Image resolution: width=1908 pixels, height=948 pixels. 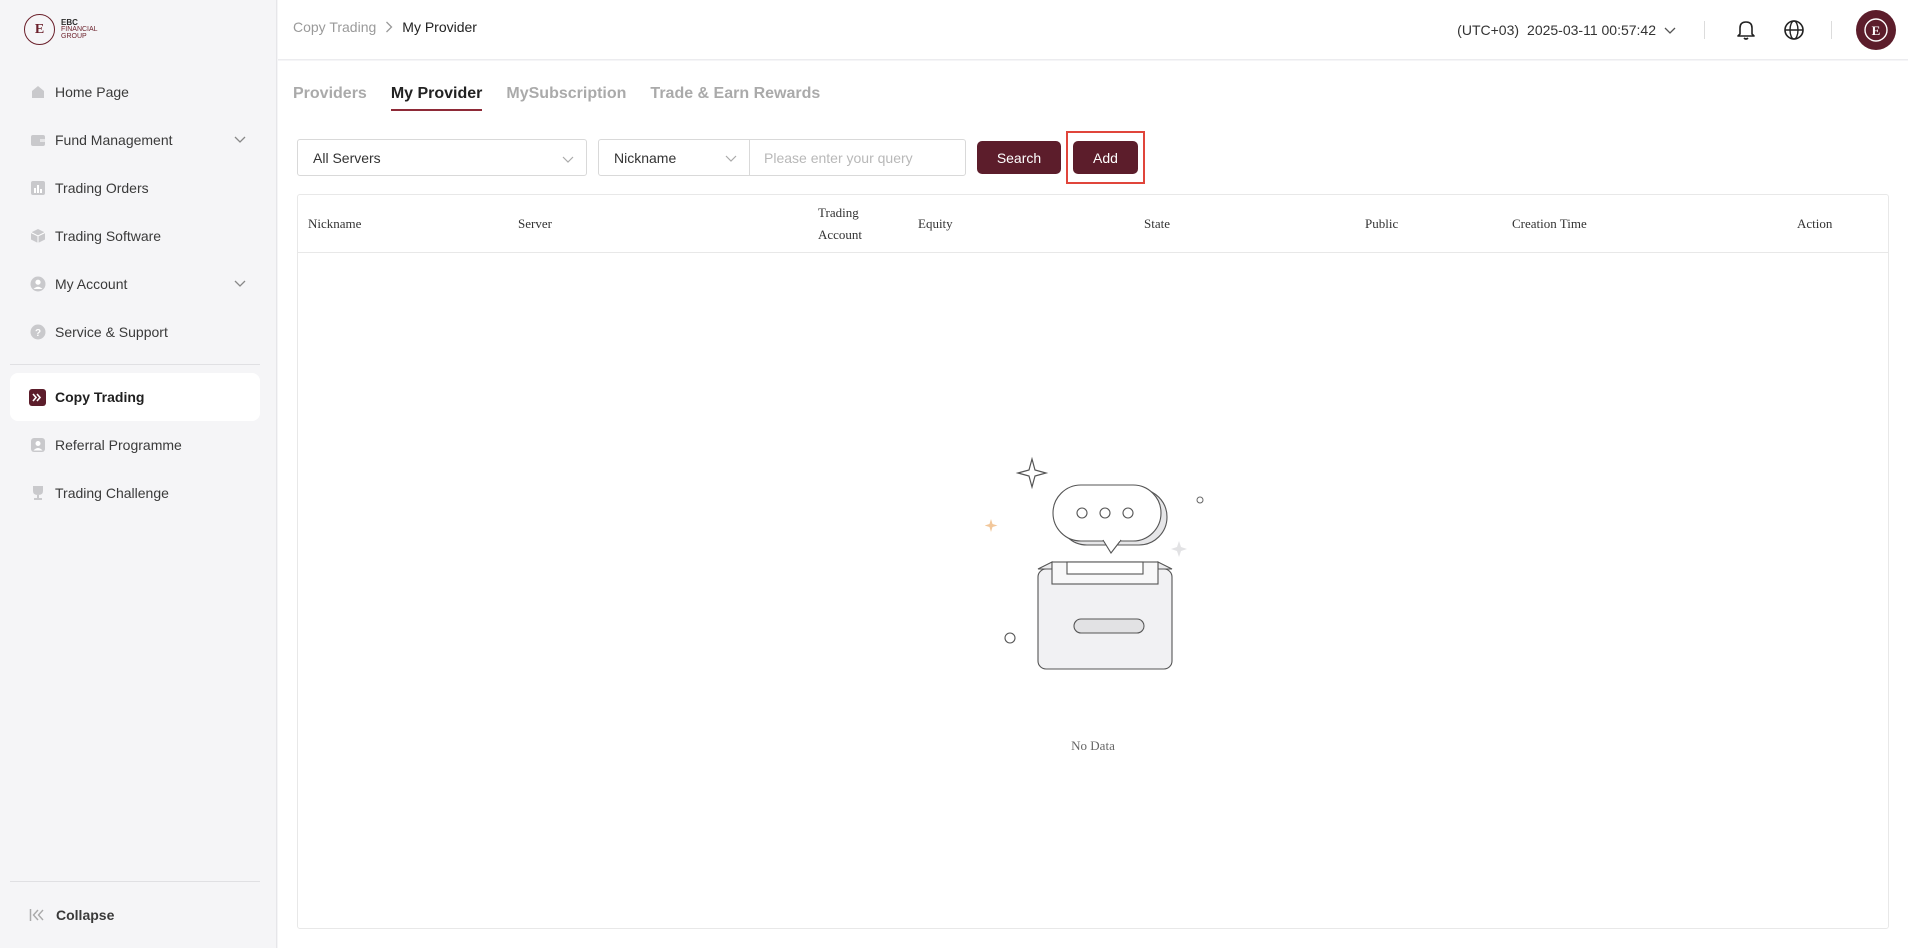 I want to click on breadcrumb-current: My Provider, so click(x=439, y=27).